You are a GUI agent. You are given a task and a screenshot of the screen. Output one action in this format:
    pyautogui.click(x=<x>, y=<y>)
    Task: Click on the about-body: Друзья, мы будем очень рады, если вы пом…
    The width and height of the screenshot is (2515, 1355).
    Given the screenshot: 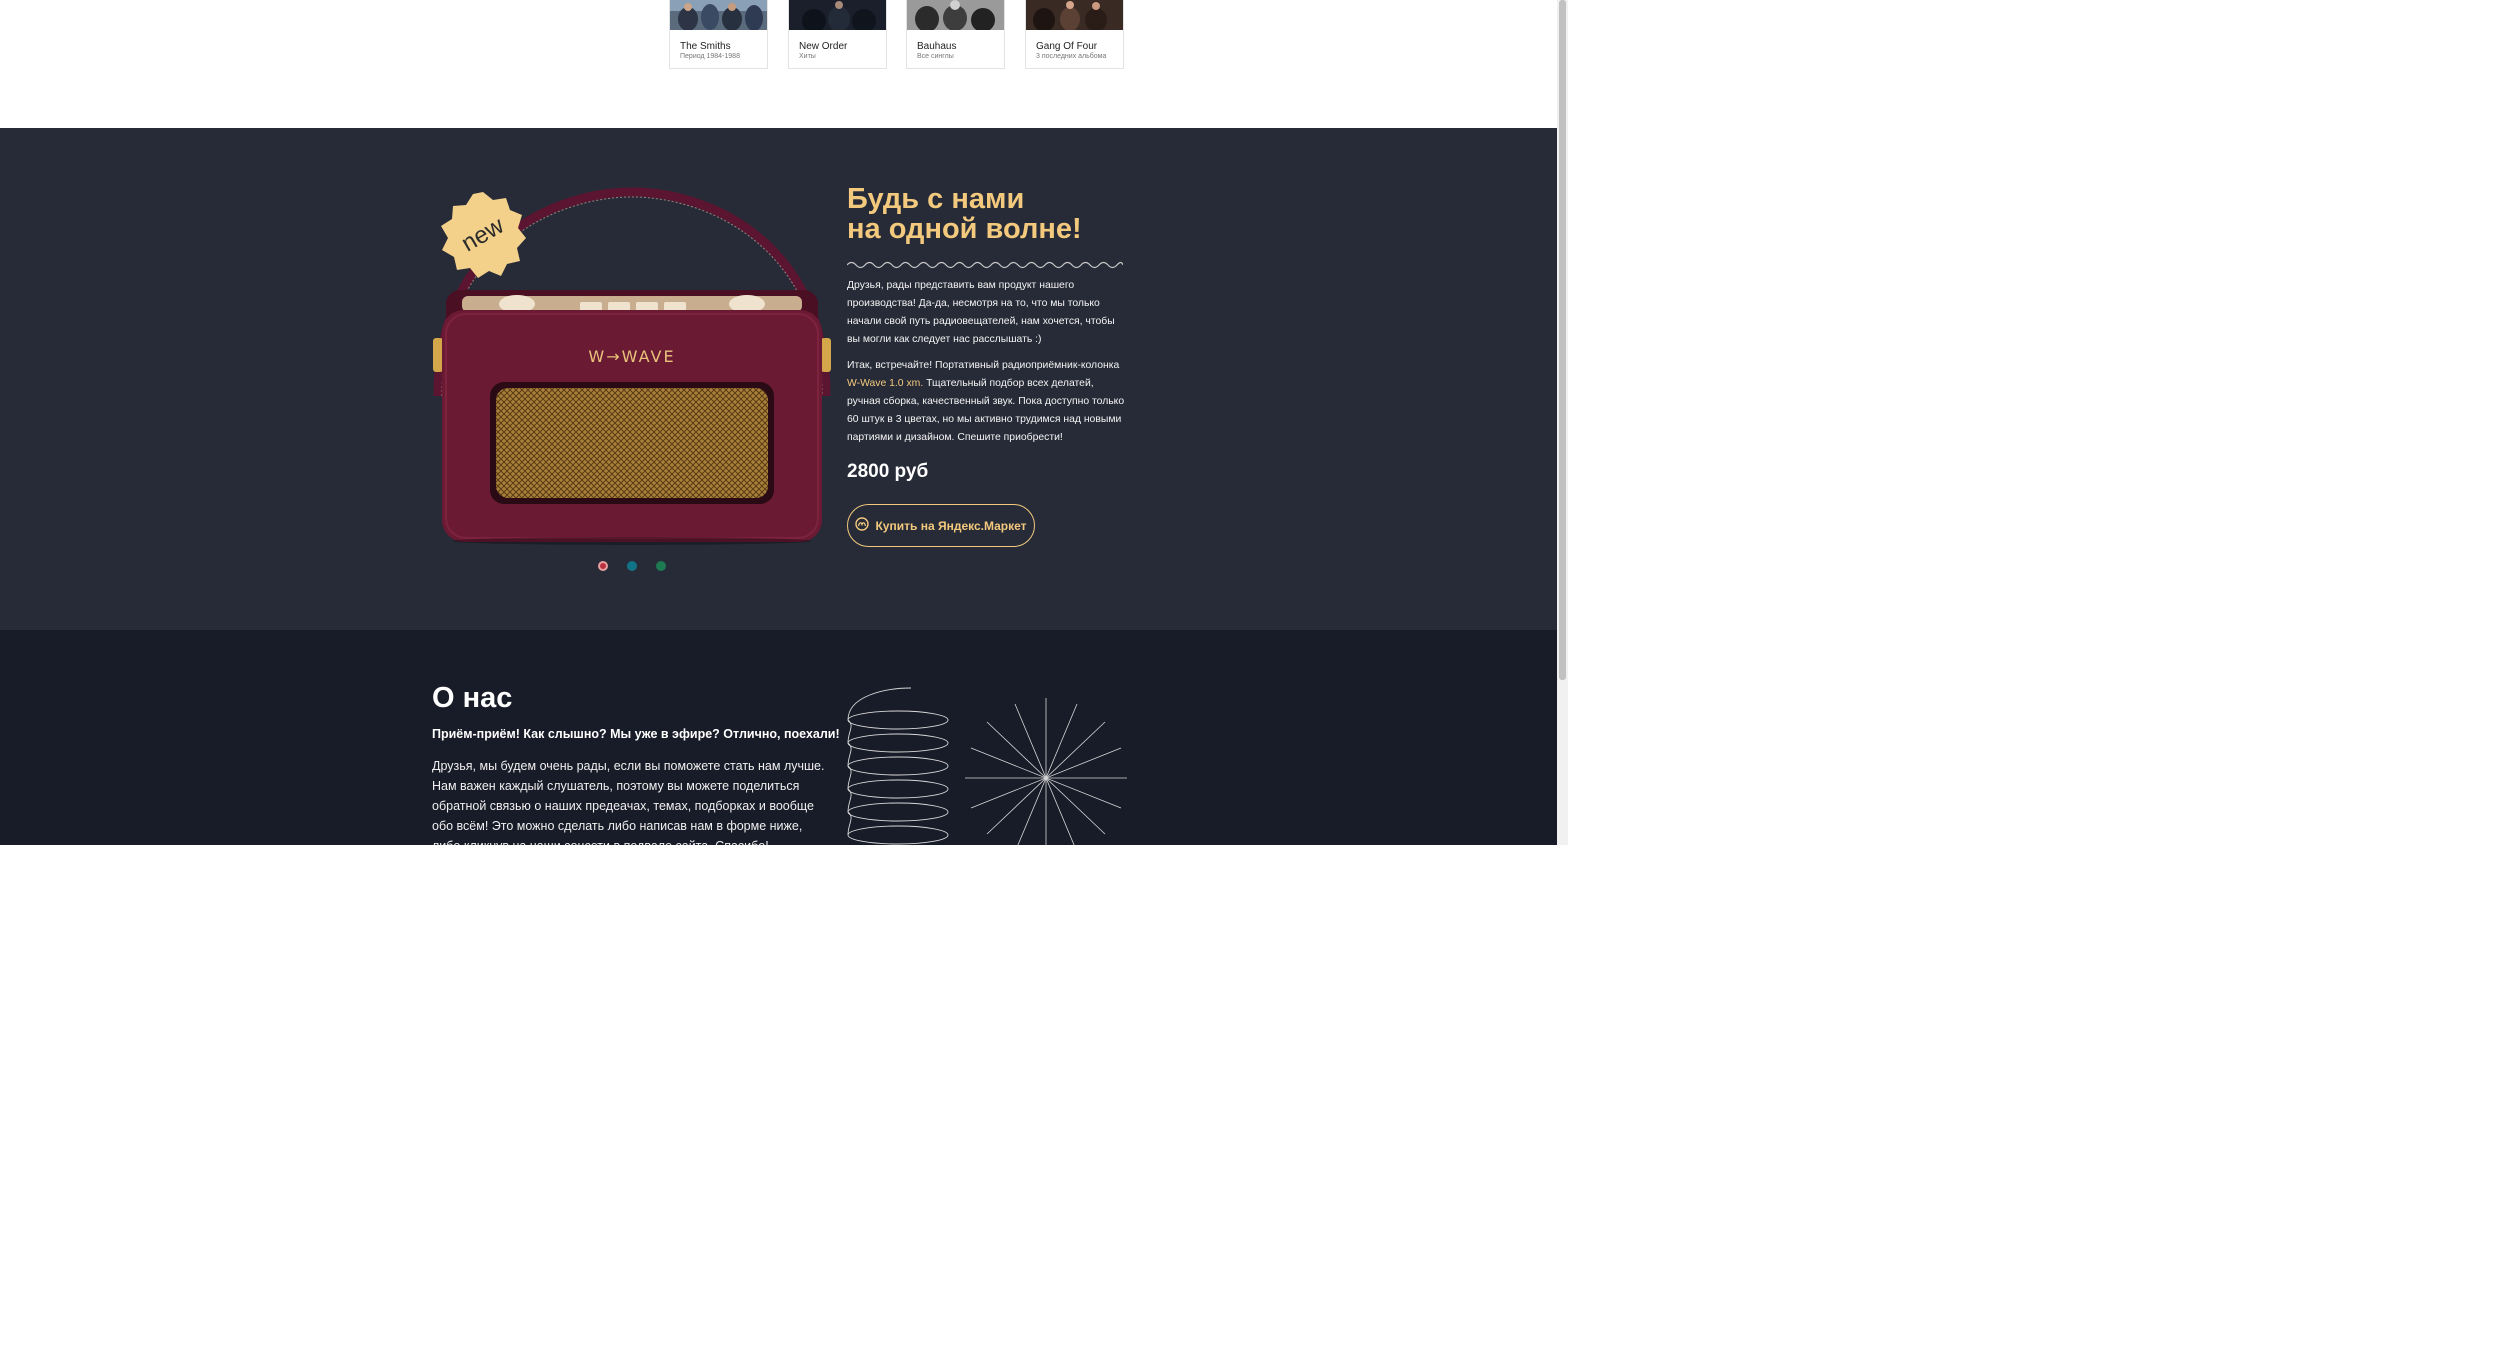 What is the action you would take?
    pyautogui.click(x=628, y=802)
    